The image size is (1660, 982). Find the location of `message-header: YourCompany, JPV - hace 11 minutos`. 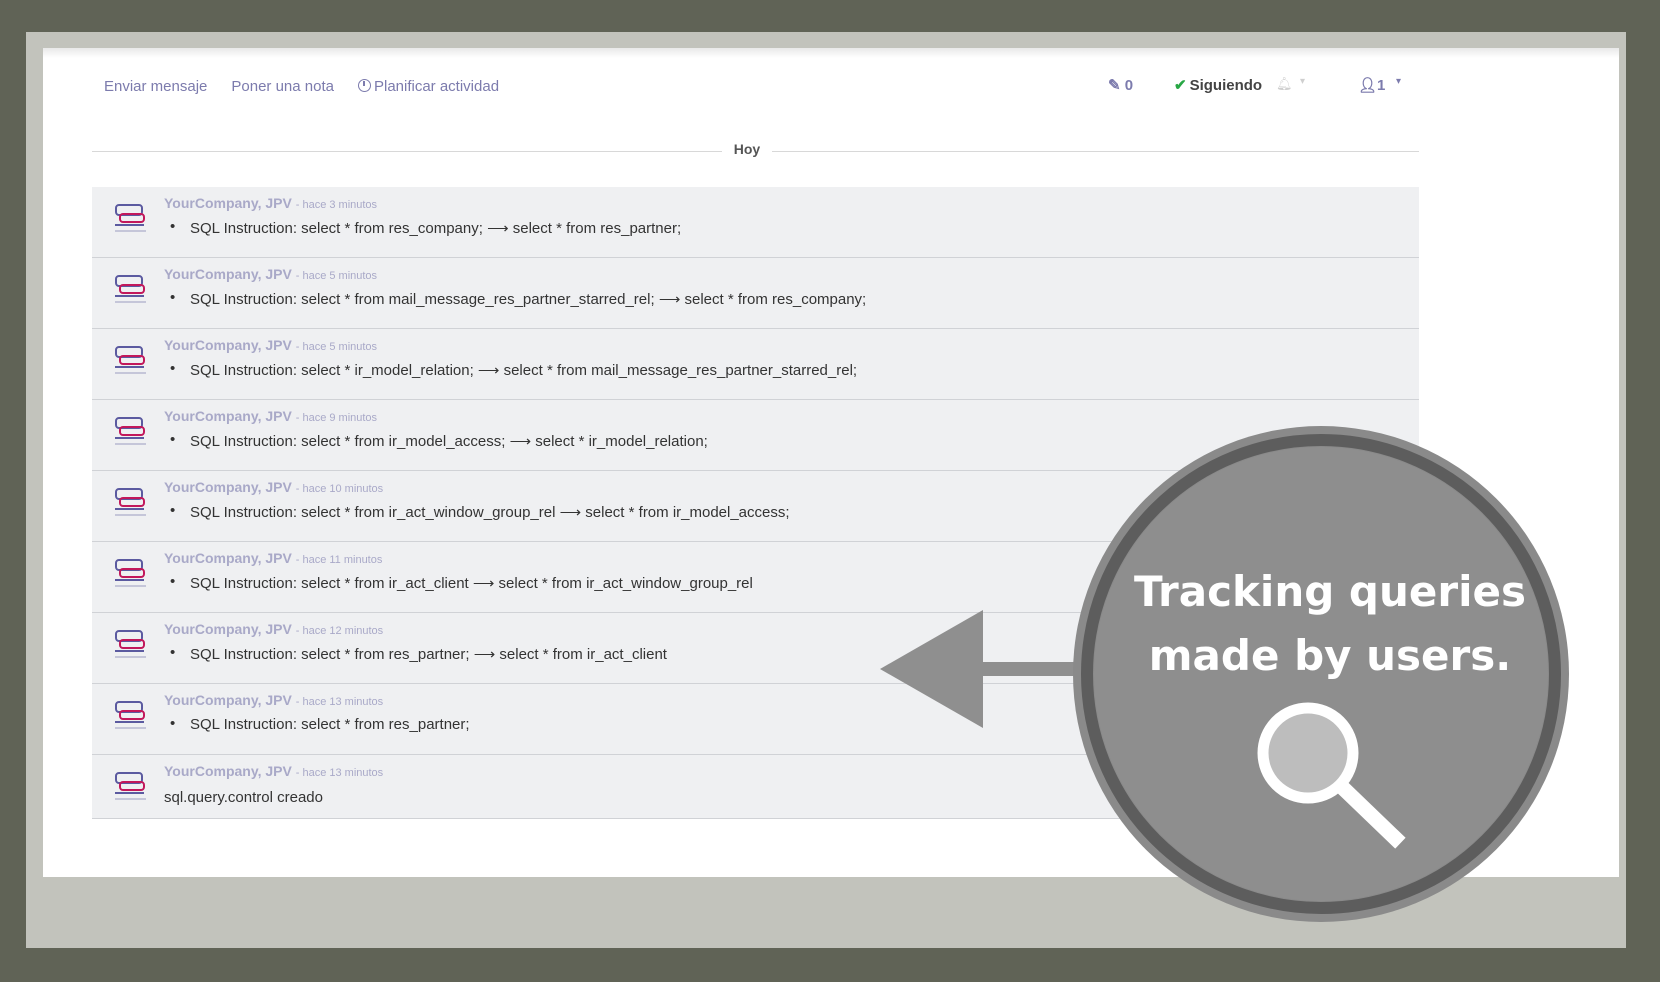

message-header: YourCompany, JPV - hace 11 minutos is located at coordinates (273, 558).